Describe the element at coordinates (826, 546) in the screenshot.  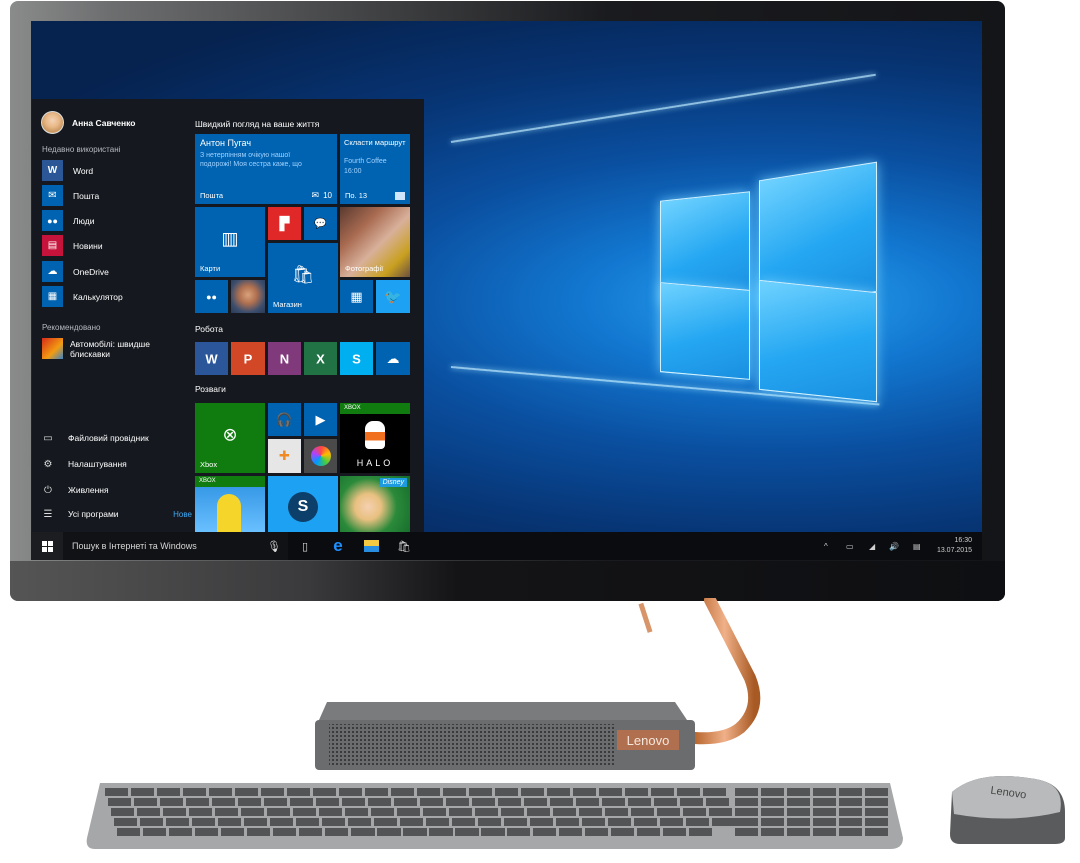
I see `show-hidden-icons: ^` at that location.